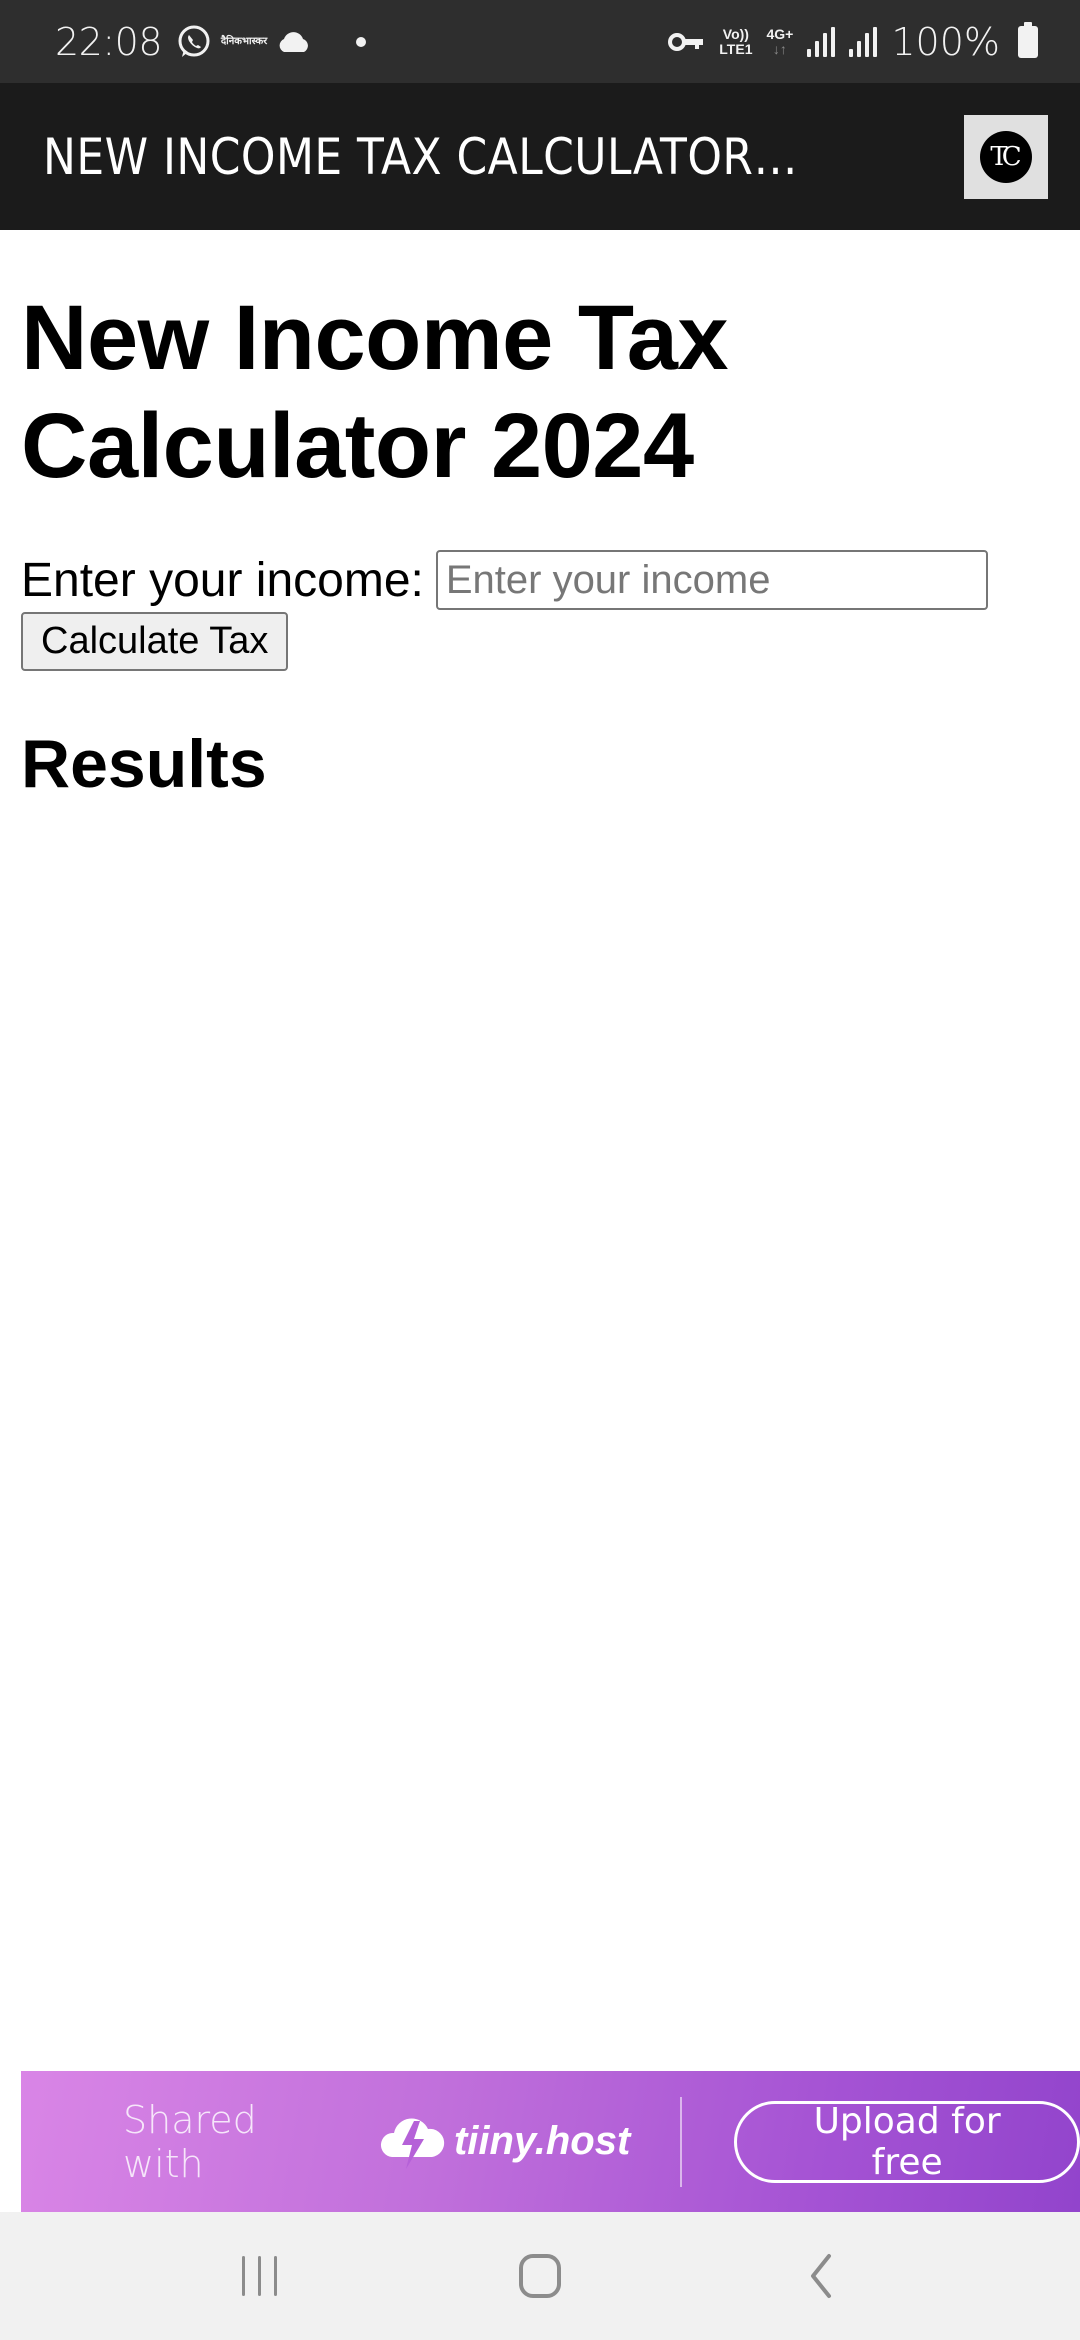 The width and height of the screenshot is (1080, 2340). What do you see at coordinates (711, 580) in the screenshot?
I see `income-input` at bounding box center [711, 580].